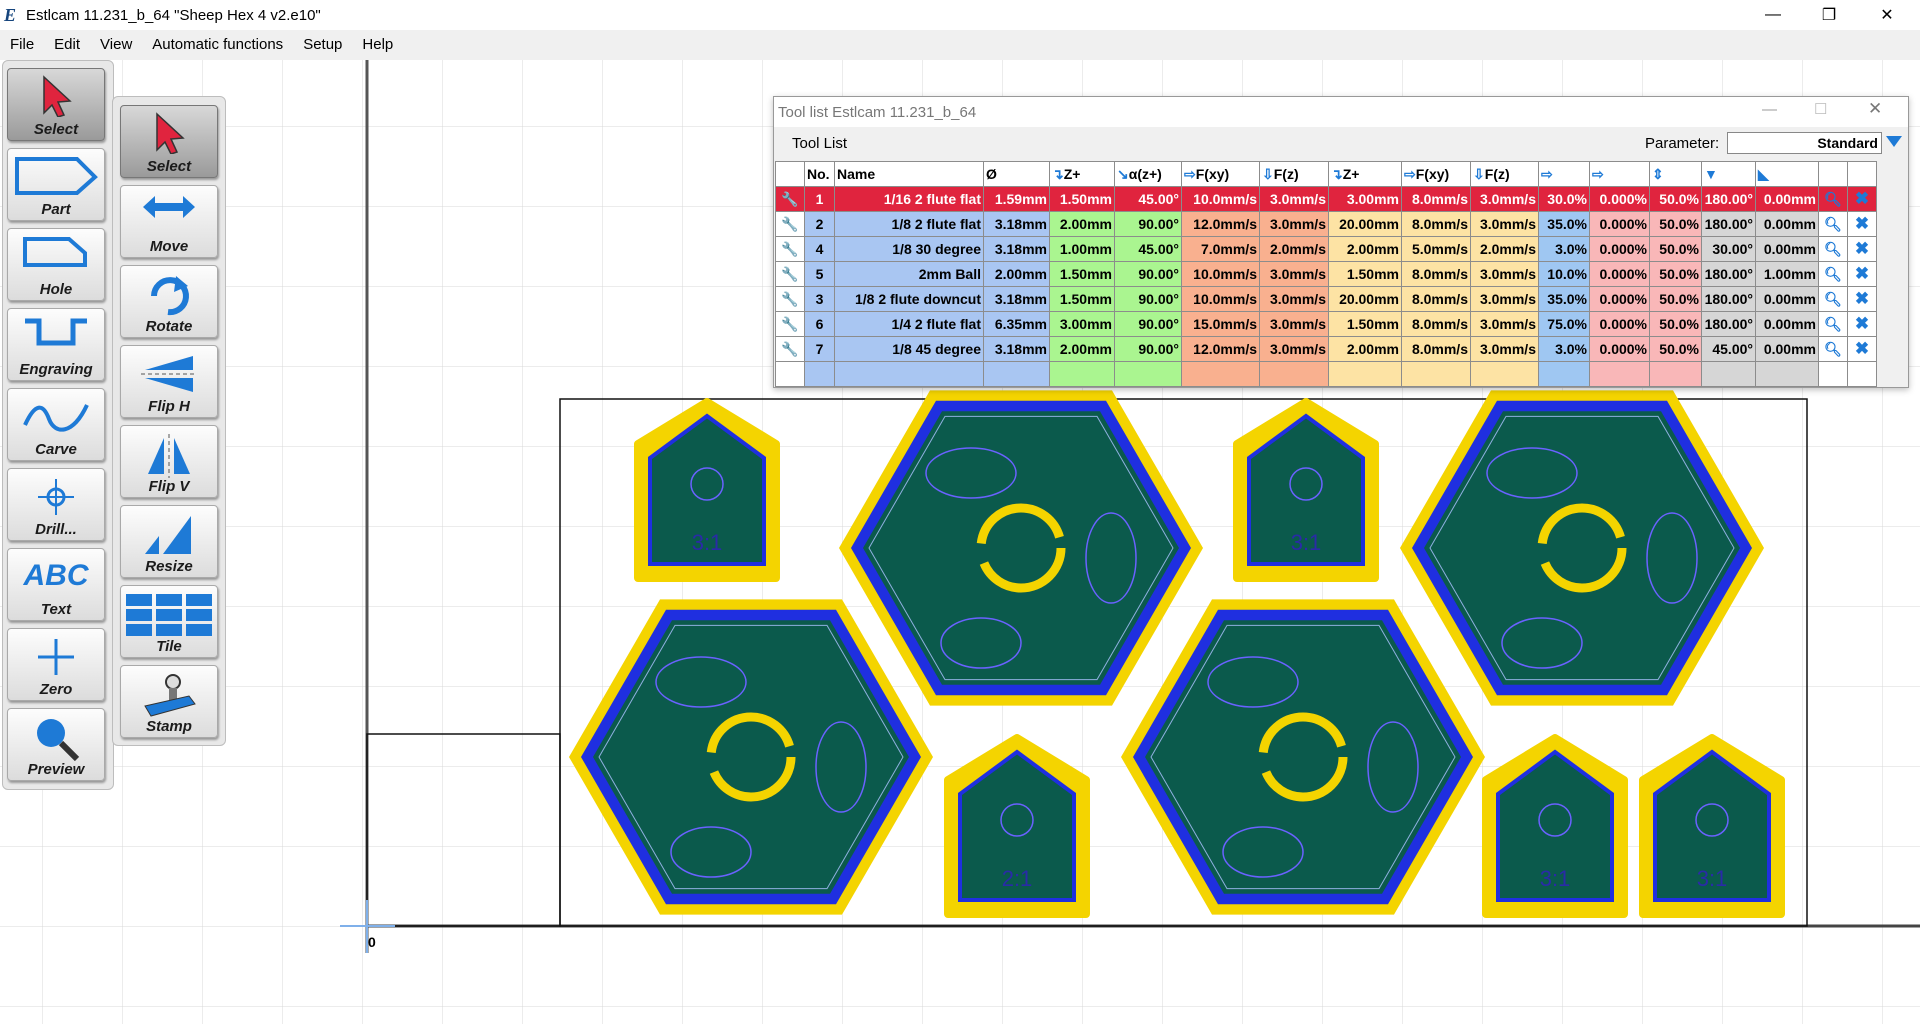 Image resolution: width=1920 pixels, height=1024 pixels. I want to click on cell-ang, so click(1728, 374).